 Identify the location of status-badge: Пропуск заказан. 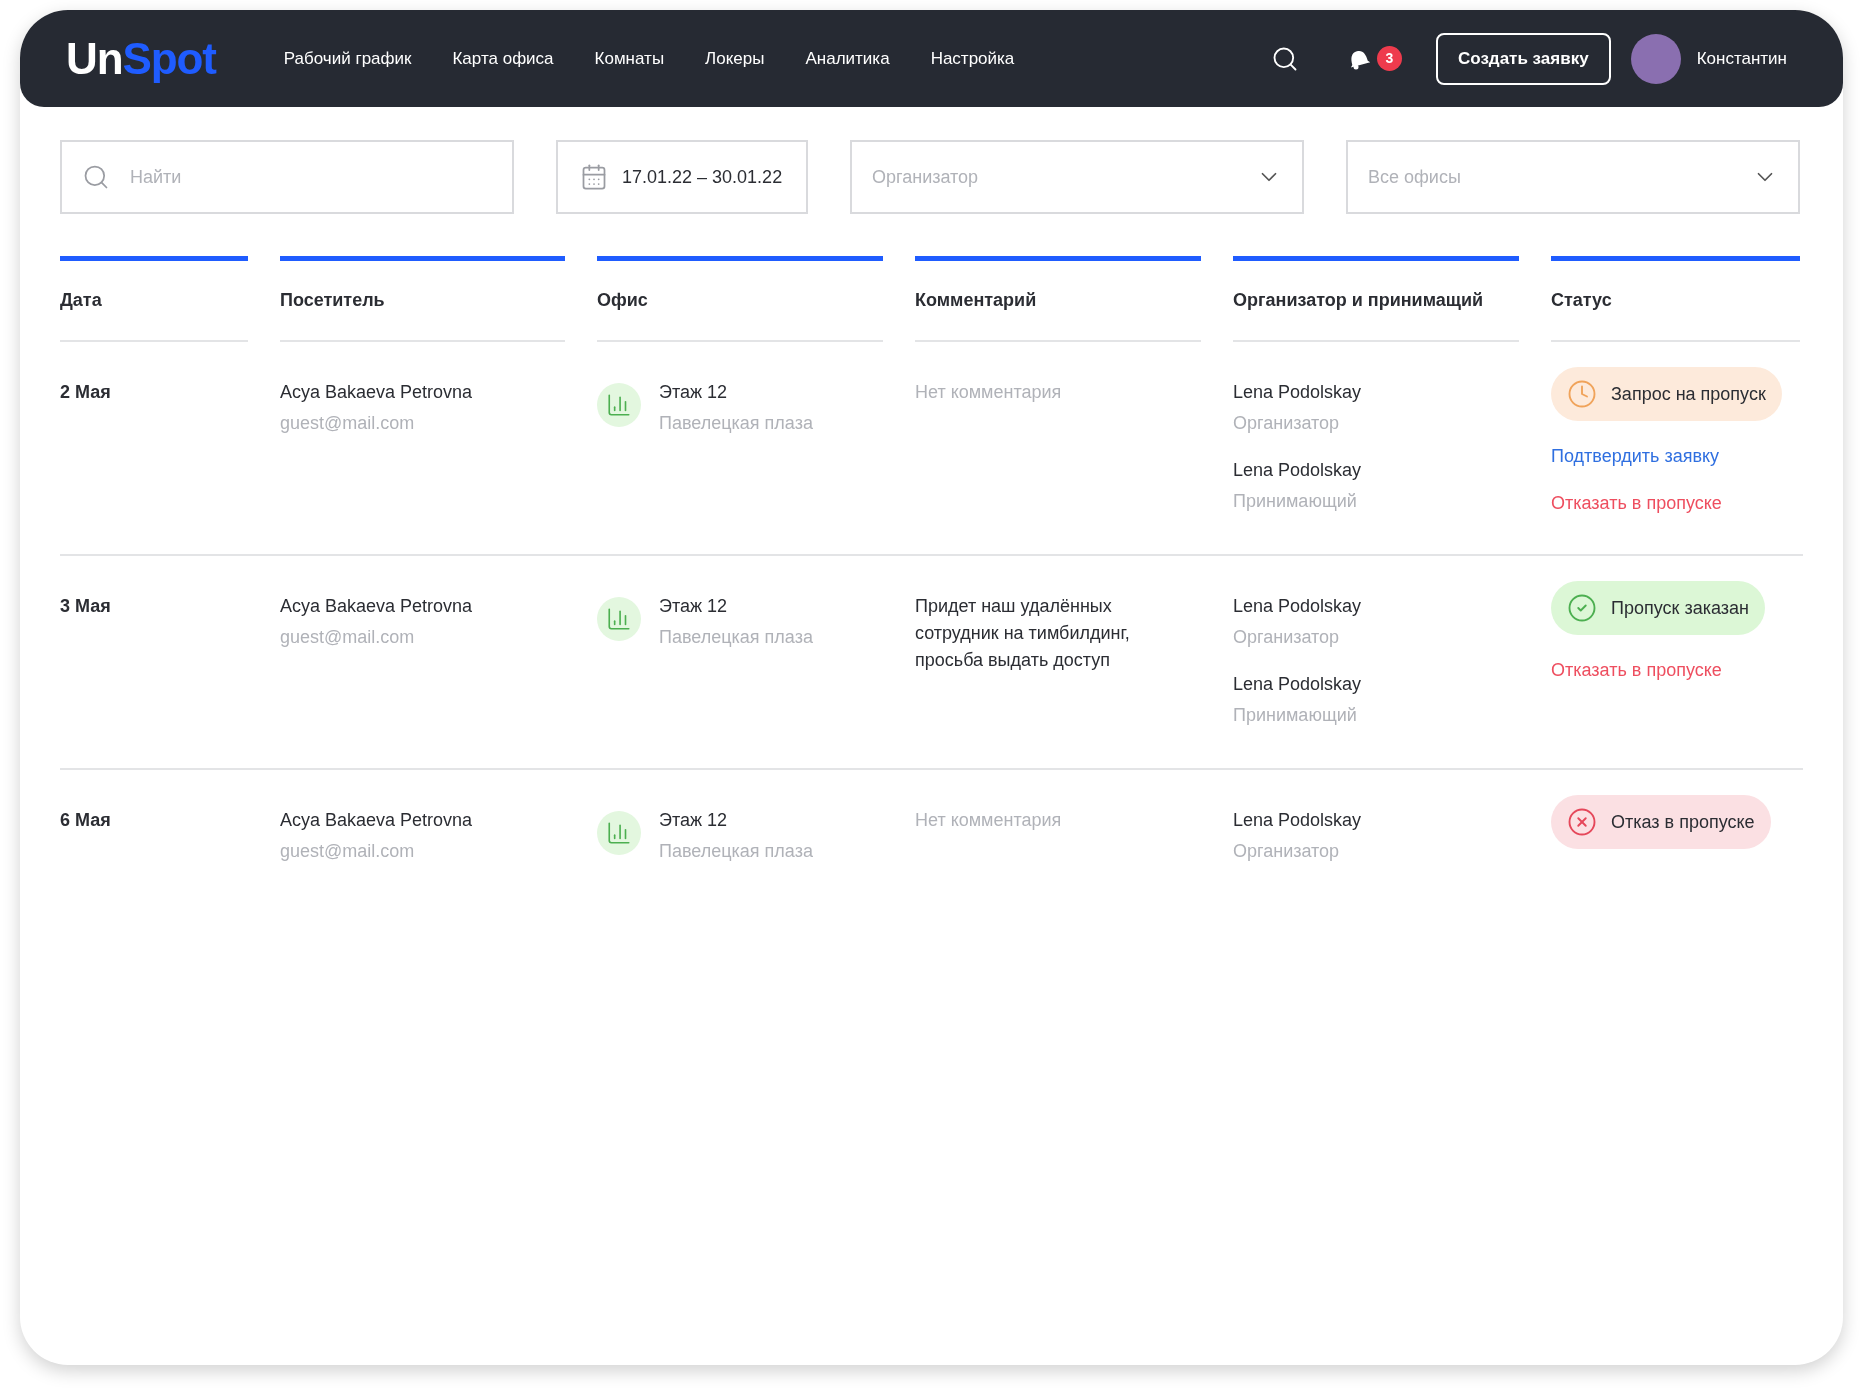
(1658, 608).